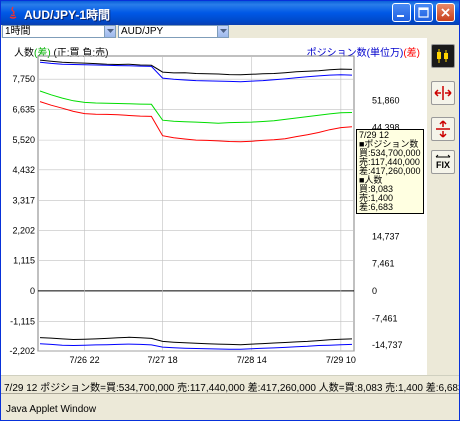 The height and width of the screenshot is (421, 460). What do you see at coordinates (142, 31) in the screenshot?
I see `pair-value: AUD/JPY` at bounding box center [142, 31].